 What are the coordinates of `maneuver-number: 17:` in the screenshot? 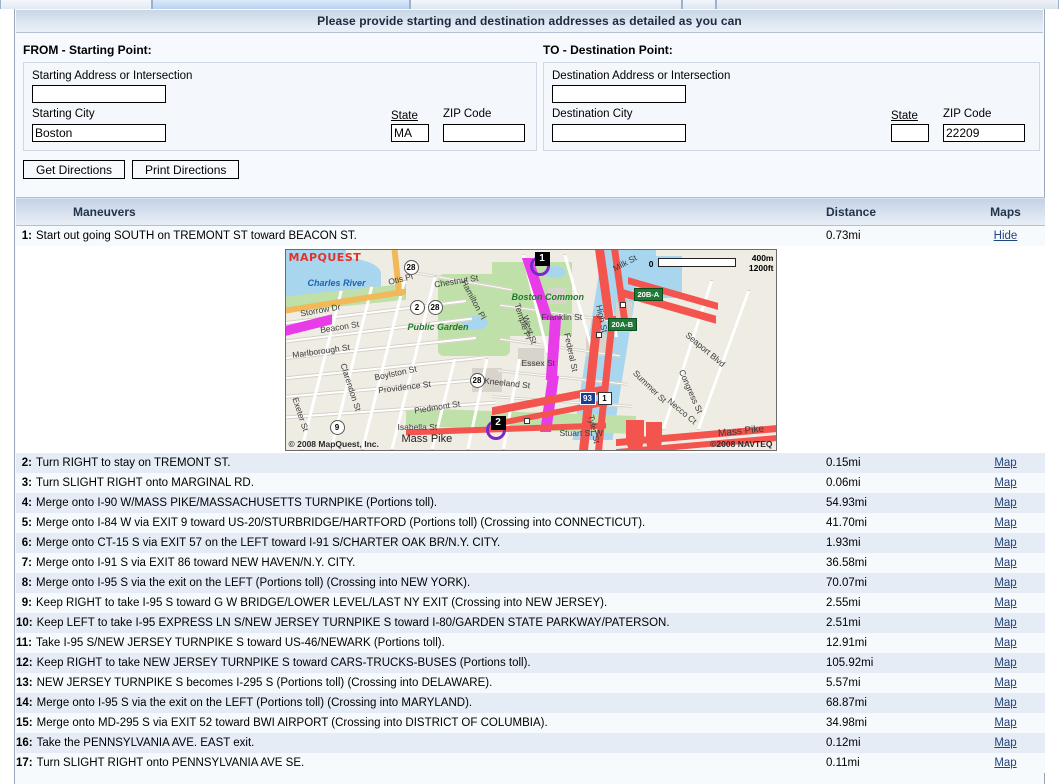 It's located at (24, 762).